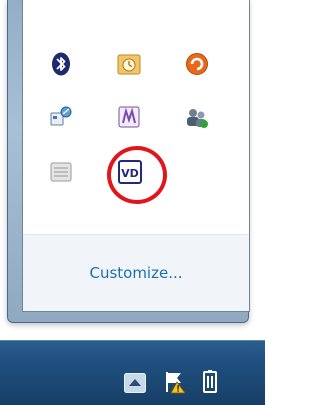 This screenshot has height=405, width=320. What do you see at coordinates (129, 117) in the screenshot?
I see `onenote-clipping-icon` at bounding box center [129, 117].